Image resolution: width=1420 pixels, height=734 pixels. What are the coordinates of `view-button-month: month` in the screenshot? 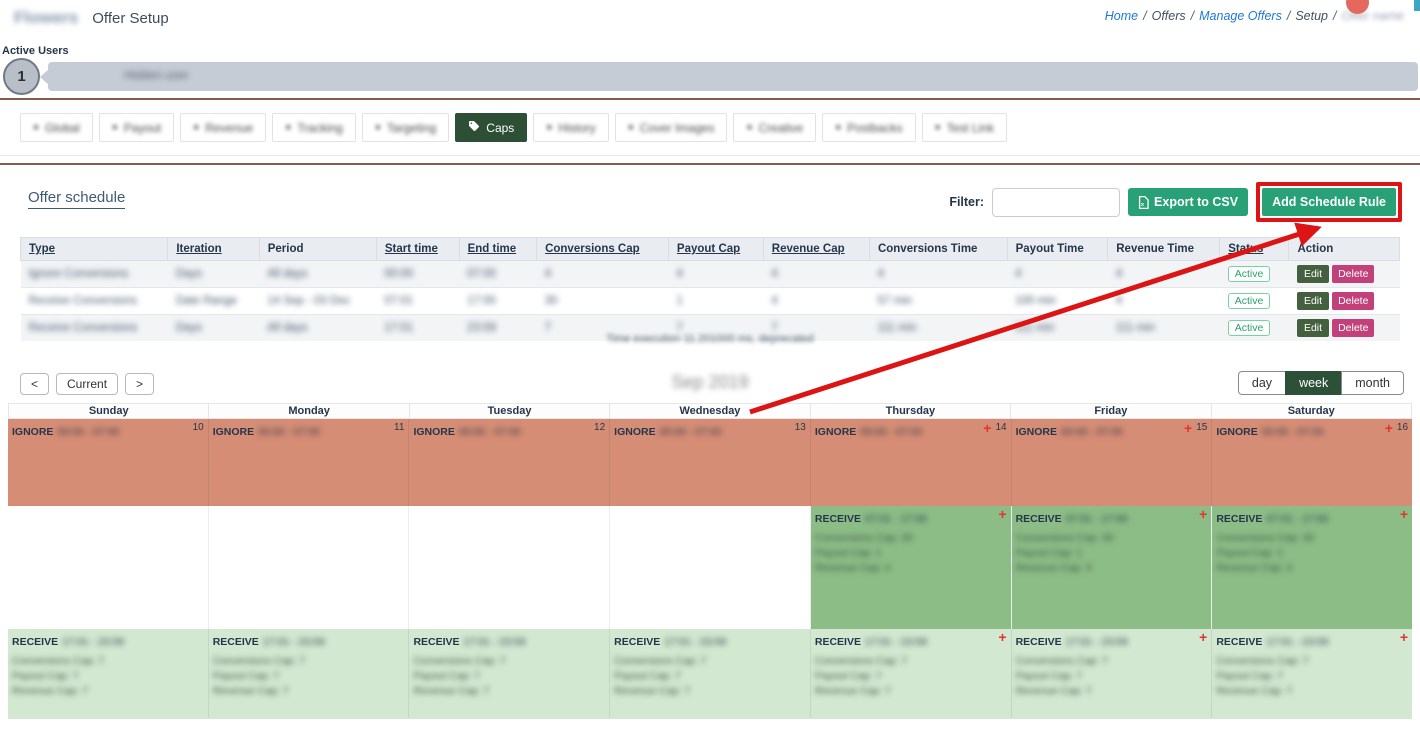 It's located at (1372, 383).